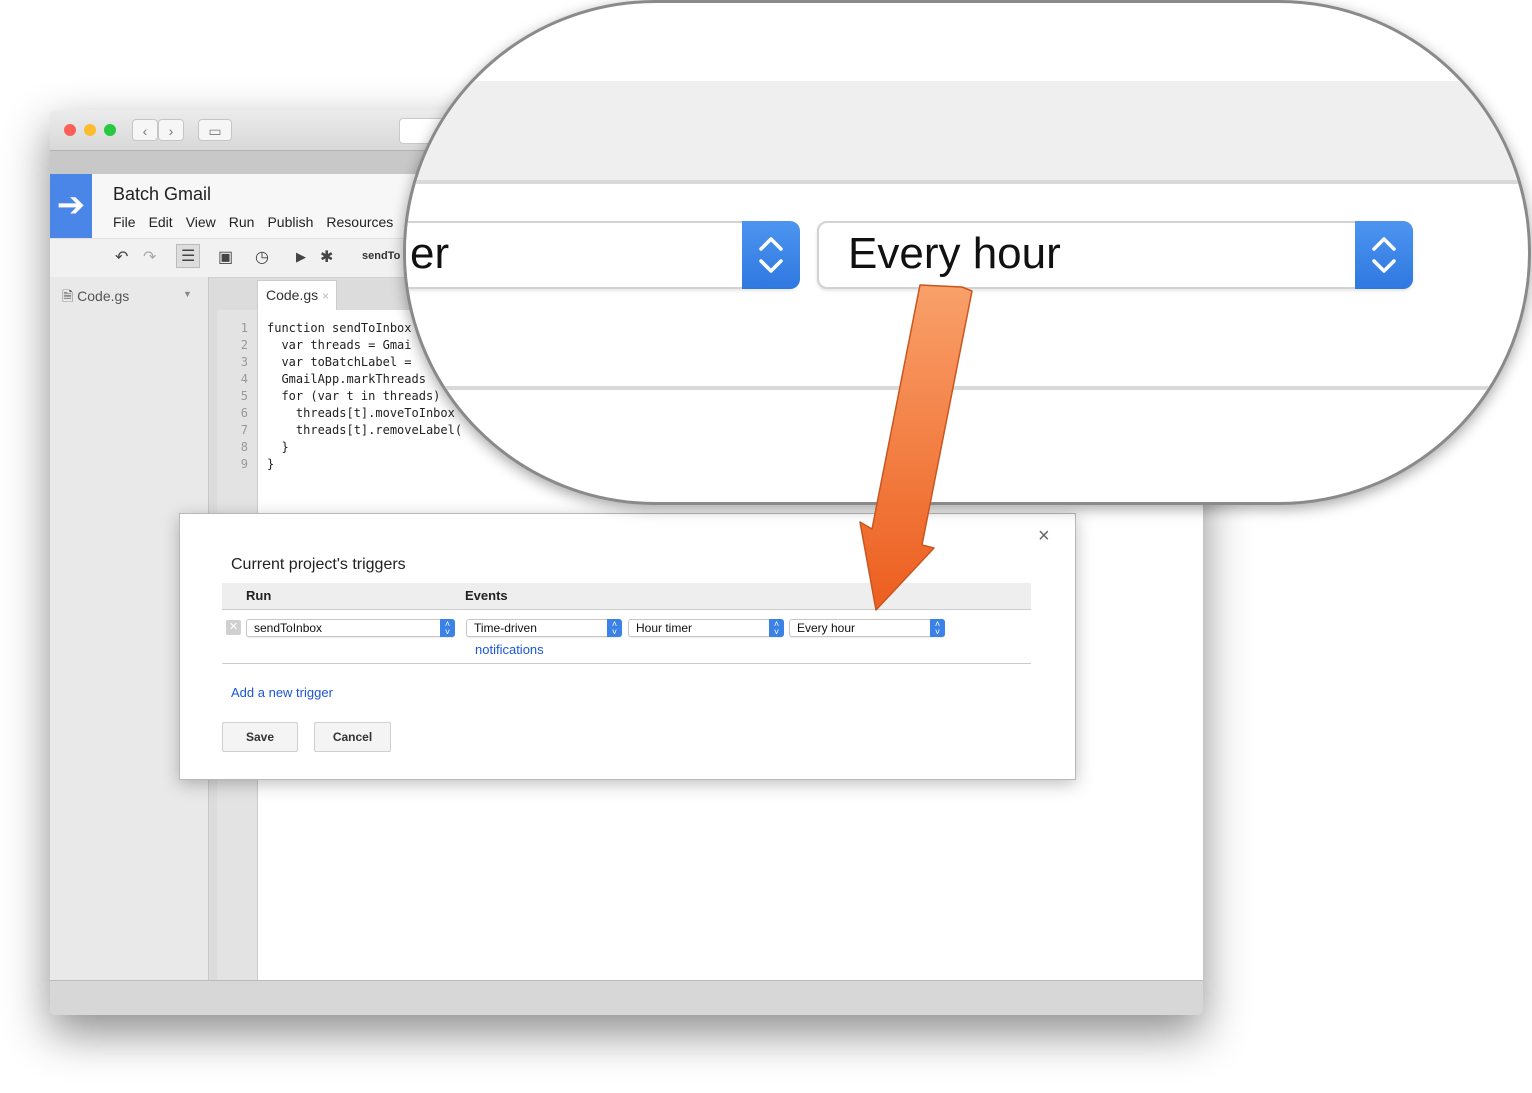  What do you see at coordinates (381, 256) in the screenshot?
I see `function-select: sendTo` at bounding box center [381, 256].